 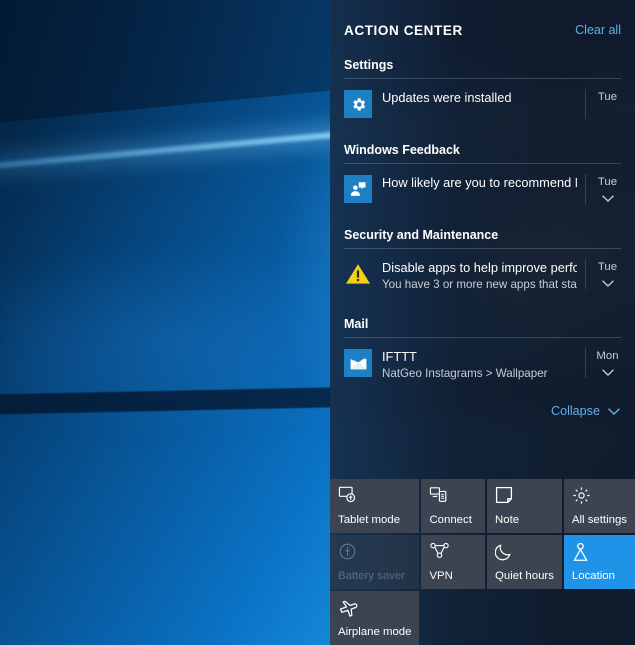 I want to click on quick-action-battery-saver: Battery saver, so click(x=375, y=562).